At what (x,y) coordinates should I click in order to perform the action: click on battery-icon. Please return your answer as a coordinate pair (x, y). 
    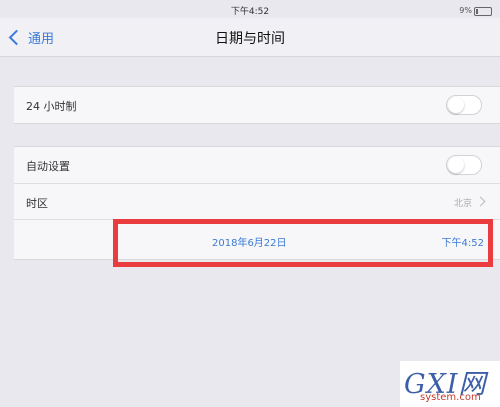
    Looking at the image, I should click on (483, 11).